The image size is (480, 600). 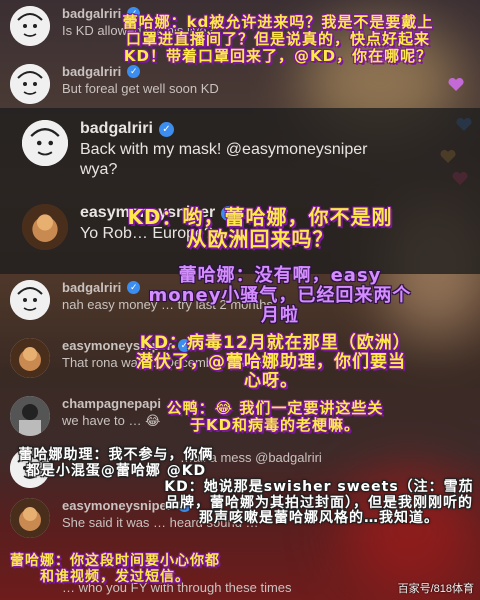 I want to click on source-watermark: 百家号/818体育, so click(x=435, y=589).